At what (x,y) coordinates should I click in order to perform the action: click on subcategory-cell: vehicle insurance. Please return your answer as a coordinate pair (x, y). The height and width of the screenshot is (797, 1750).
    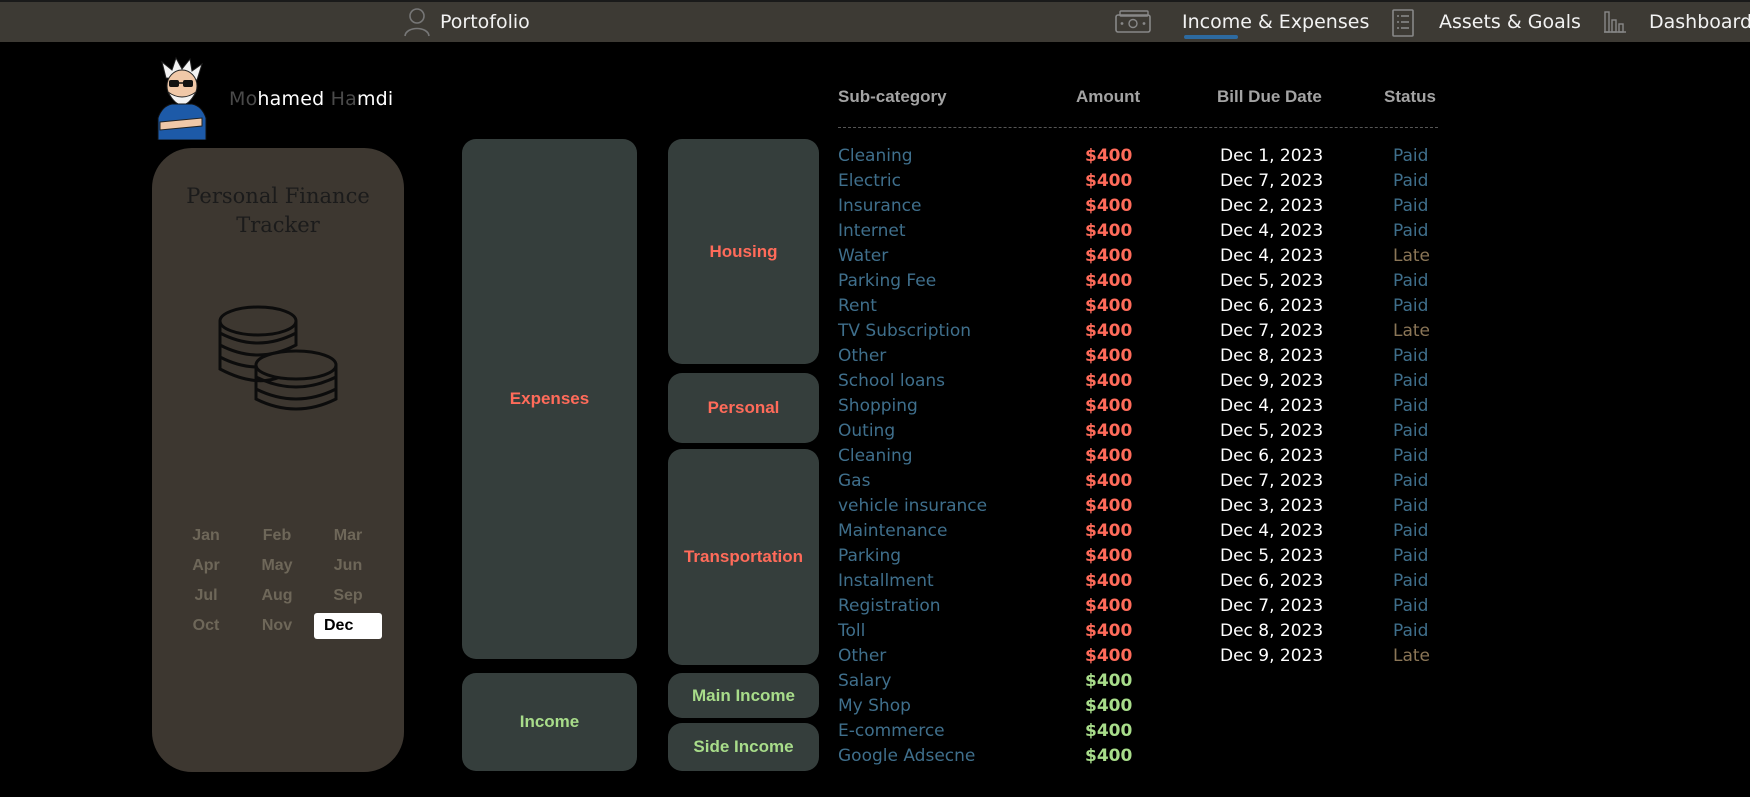
    Looking at the image, I should click on (913, 506).